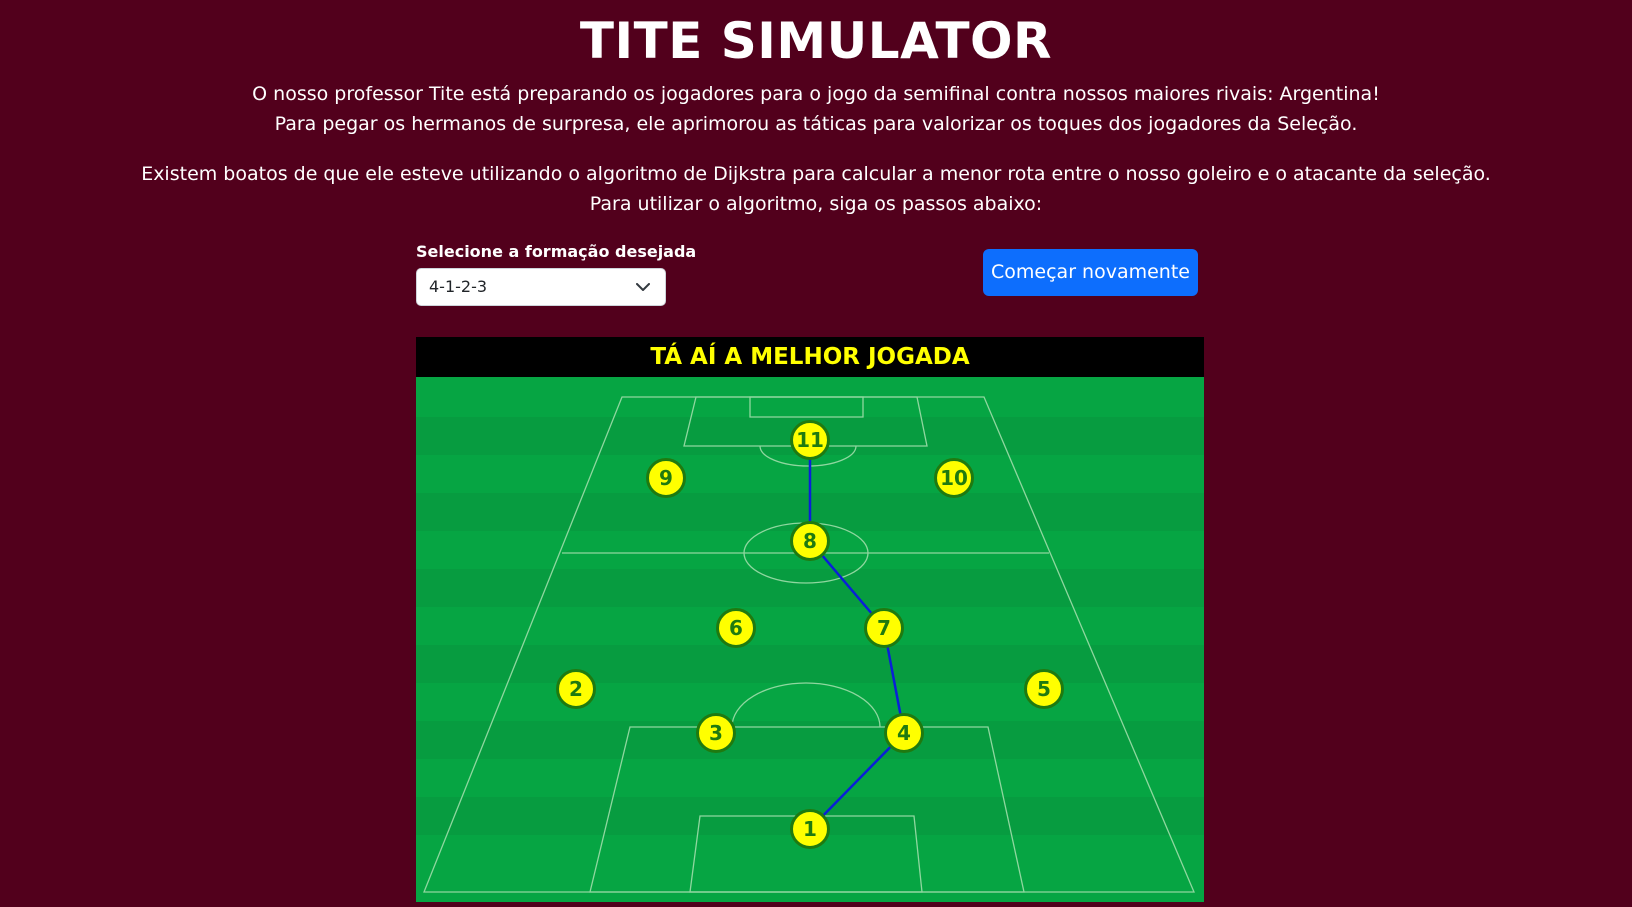  Describe the element at coordinates (816, 41) in the screenshot. I see `page-title: TITE SIMULATOR` at that location.